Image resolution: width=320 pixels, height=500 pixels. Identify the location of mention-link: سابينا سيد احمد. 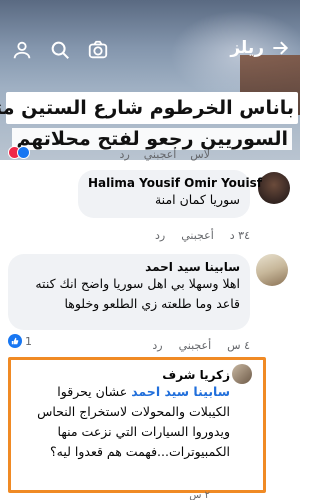
(180, 391).